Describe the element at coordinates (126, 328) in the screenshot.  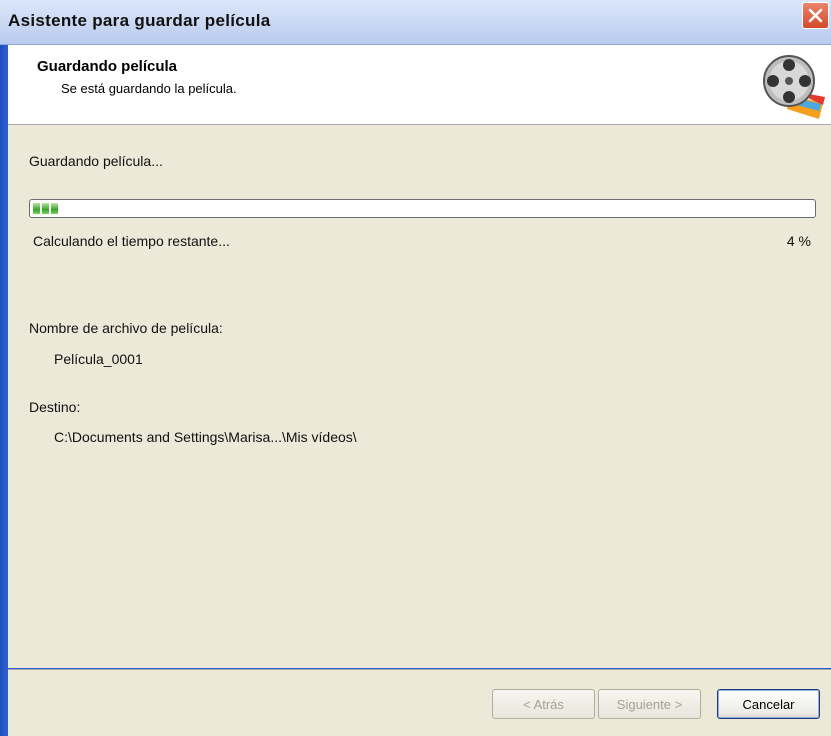
I see `filename-label: Nombre de archivo de película:` at that location.